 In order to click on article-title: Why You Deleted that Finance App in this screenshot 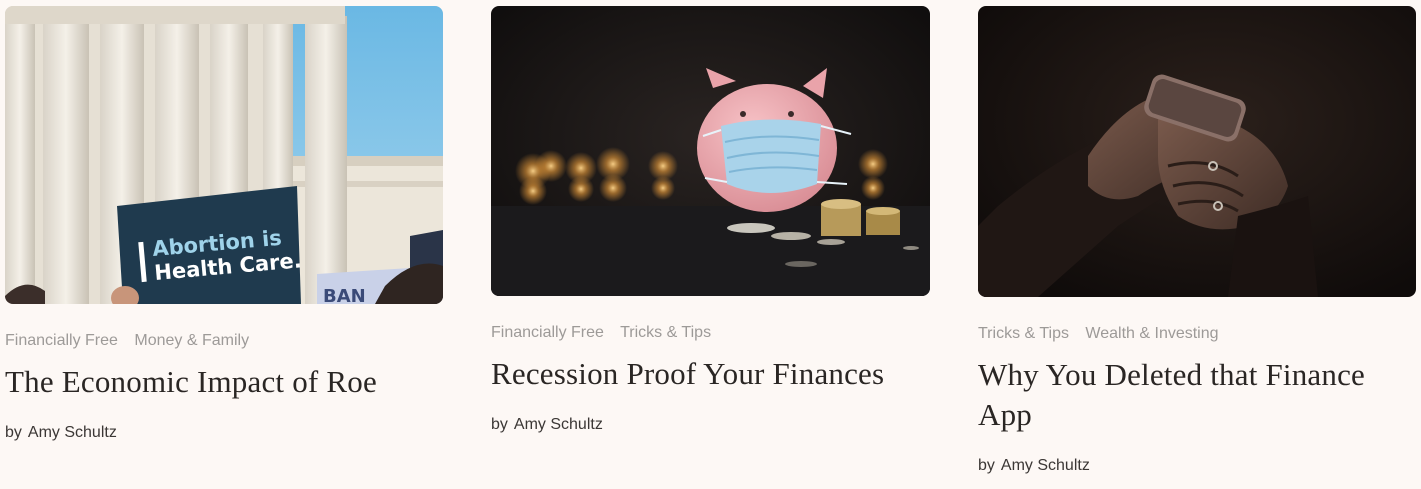, I will do `click(1197, 395)`.